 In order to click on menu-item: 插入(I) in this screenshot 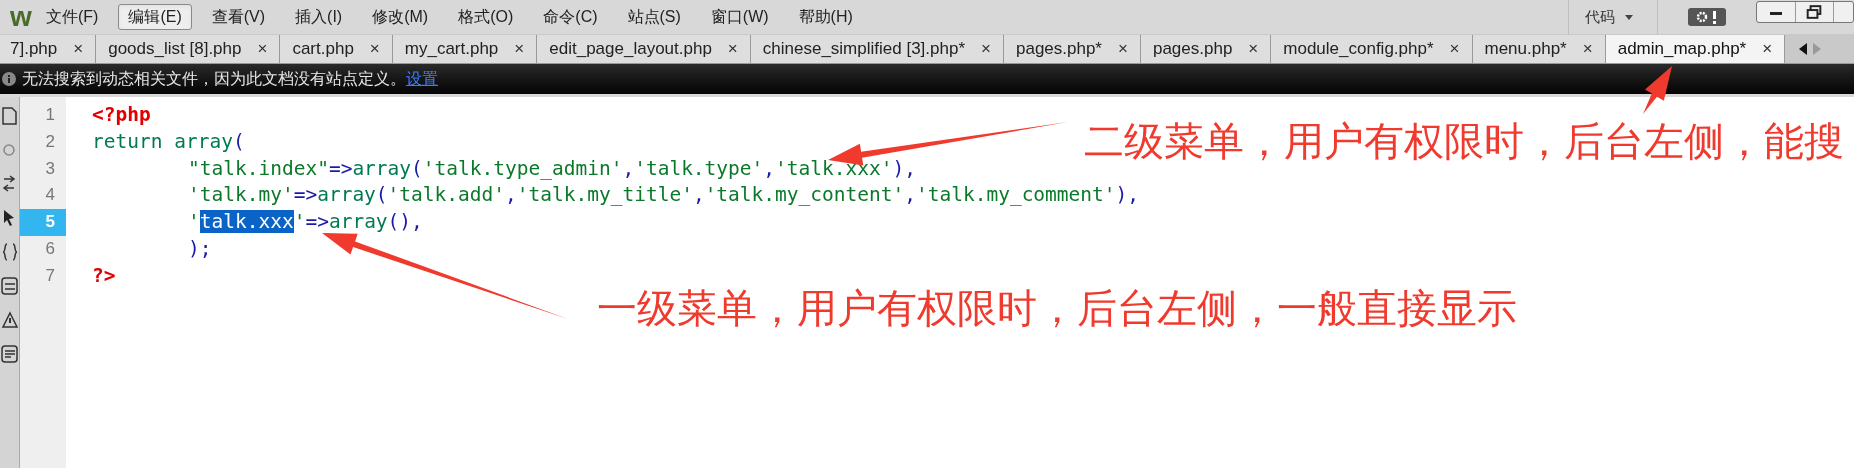, I will do `click(319, 17)`.